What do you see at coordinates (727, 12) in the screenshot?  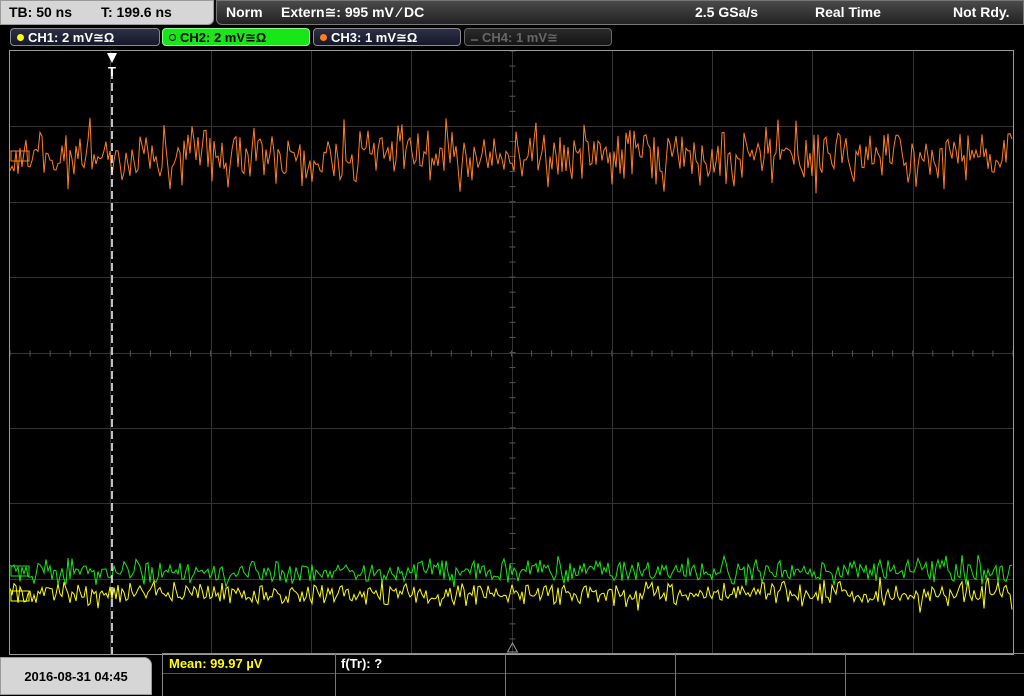 I see `sample-rate-label: 2.5 GSa/s` at bounding box center [727, 12].